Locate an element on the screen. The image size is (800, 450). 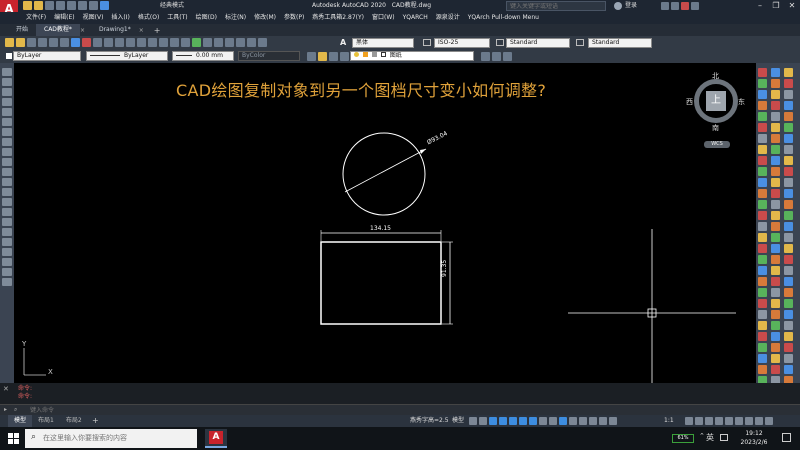
make-current-icon is located at coordinates (485, 56).